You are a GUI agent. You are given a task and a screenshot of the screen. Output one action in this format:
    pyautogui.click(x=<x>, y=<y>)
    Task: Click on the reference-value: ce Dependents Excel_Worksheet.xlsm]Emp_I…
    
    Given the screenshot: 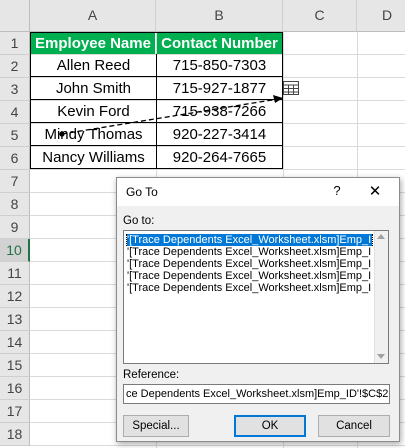 What is the action you would take?
    pyautogui.click(x=257, y=394)
    